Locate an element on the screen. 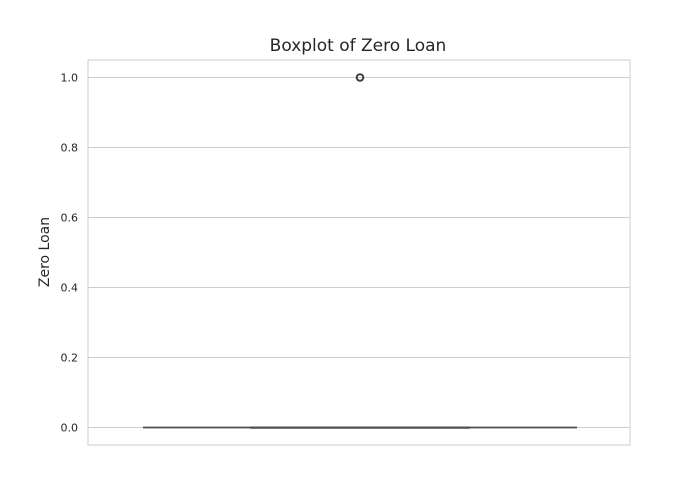 This screenshot has height=500, width=700. y-tick-label: 0.8 is located at coordinates (70, 148).